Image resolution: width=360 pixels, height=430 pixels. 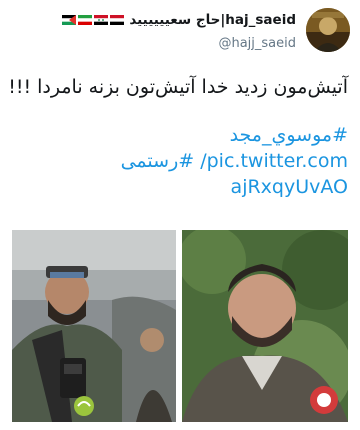 I want to click on flag-row, so click(x=93, y=20).